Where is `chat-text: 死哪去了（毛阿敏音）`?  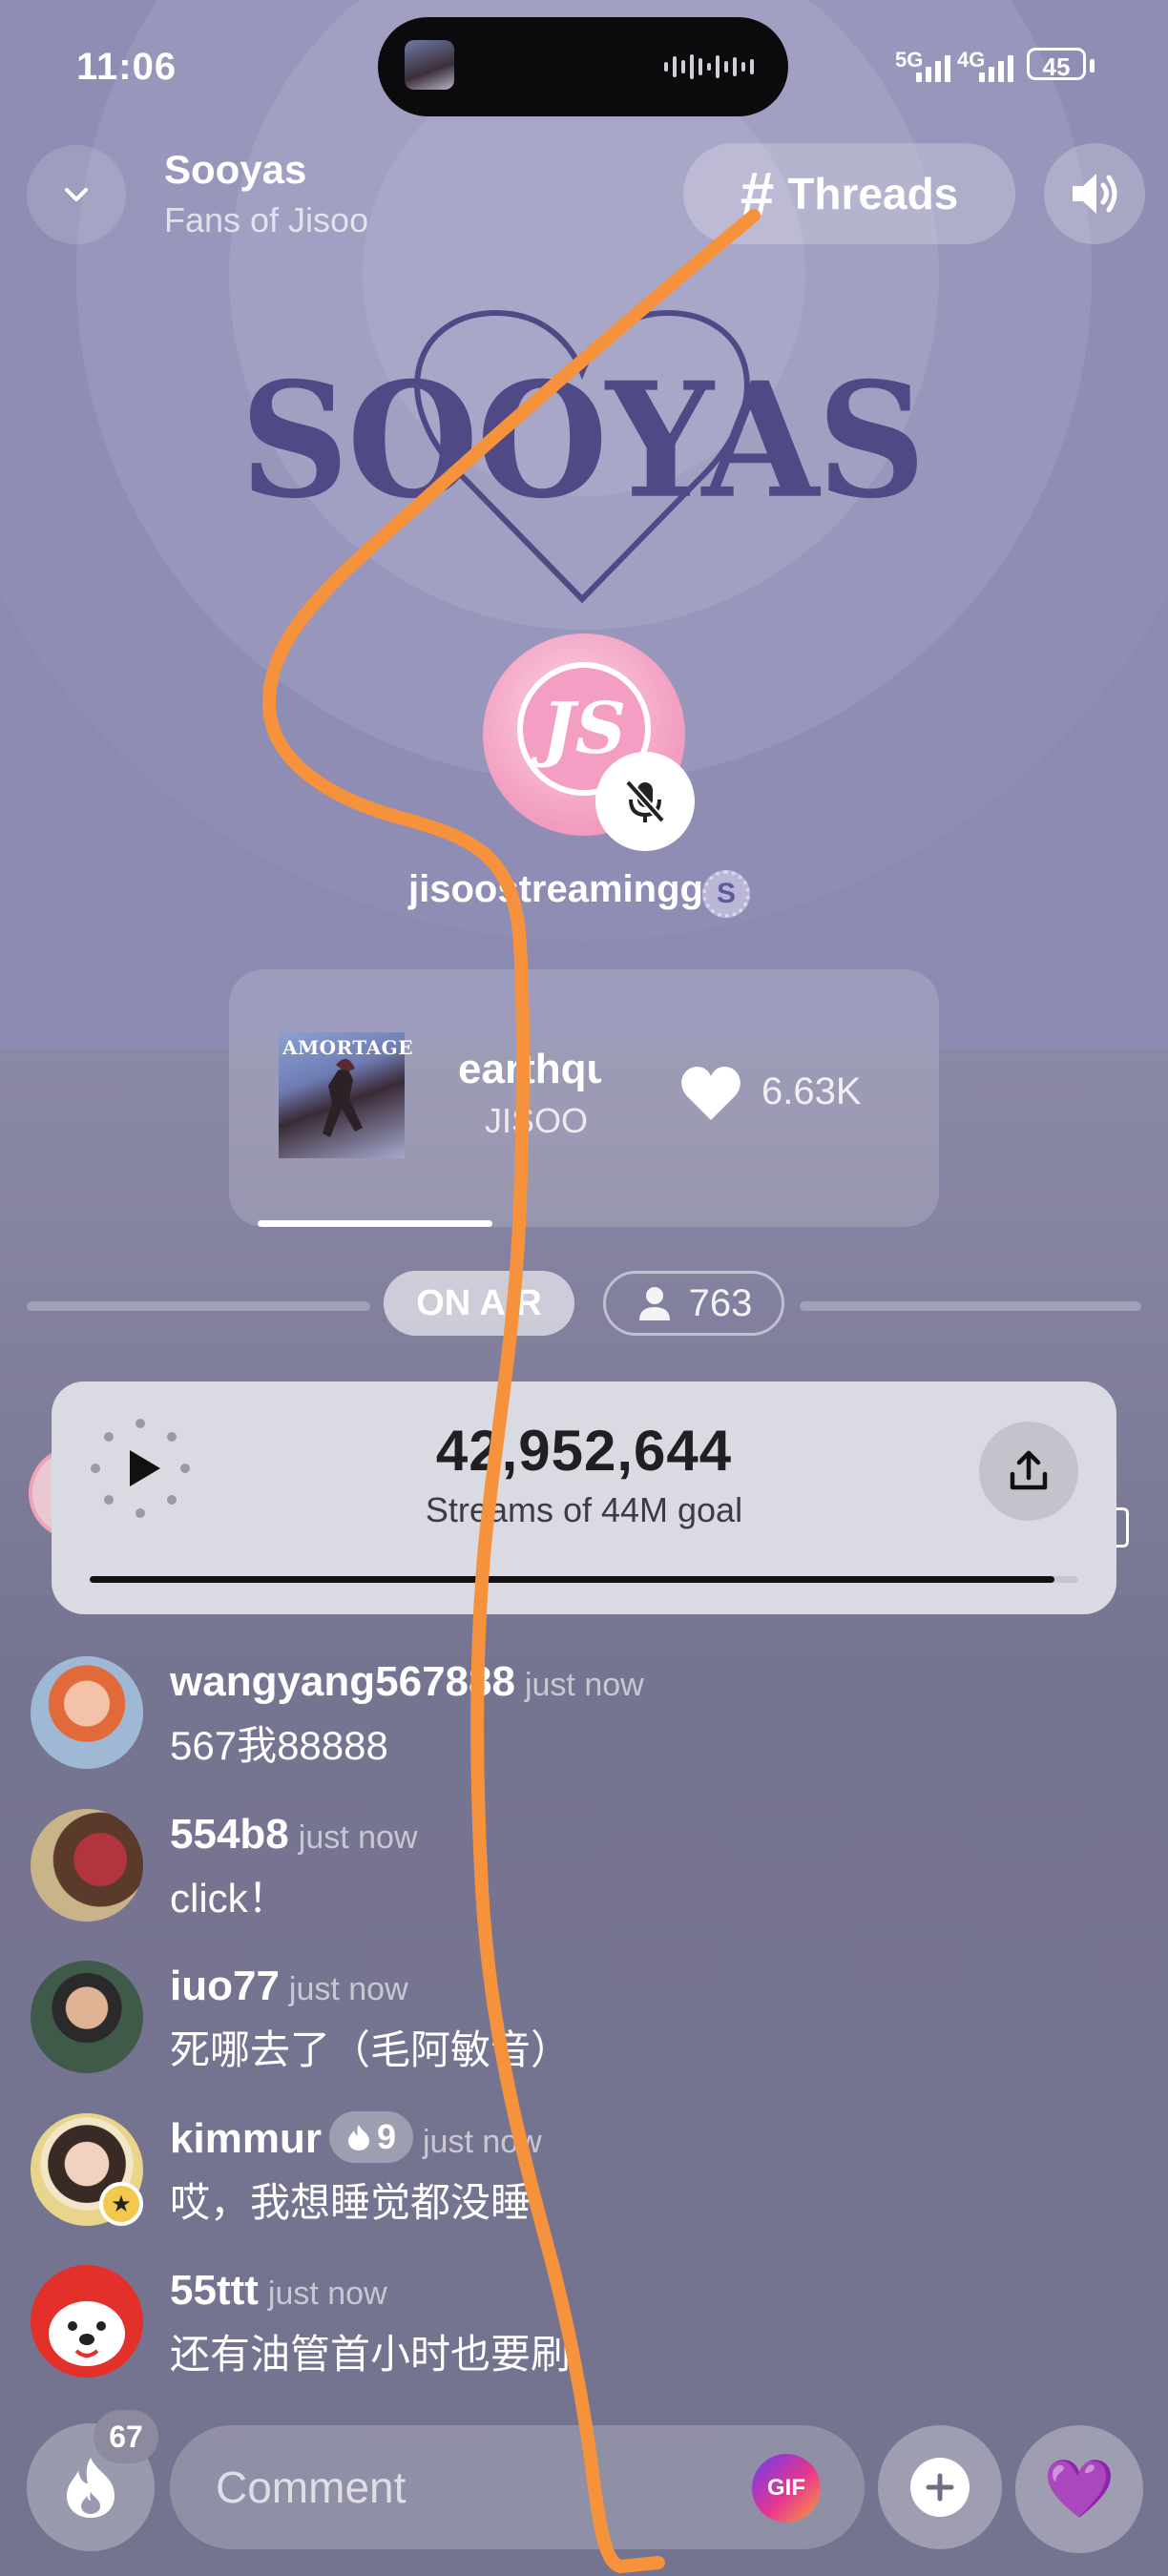 chat-text: 死哪去了（毛阿敏音） is located at coordinates (371, 2049).